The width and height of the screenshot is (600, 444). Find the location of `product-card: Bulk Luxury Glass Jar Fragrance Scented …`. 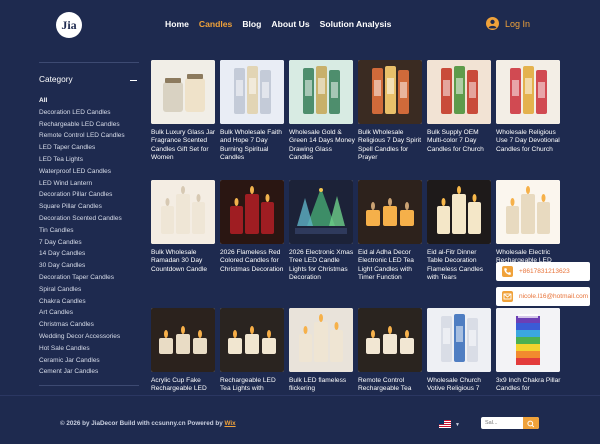

product-card: Bulk Luxury Glass Jar Fragrance Scented … is located at coordinates (183, 111).